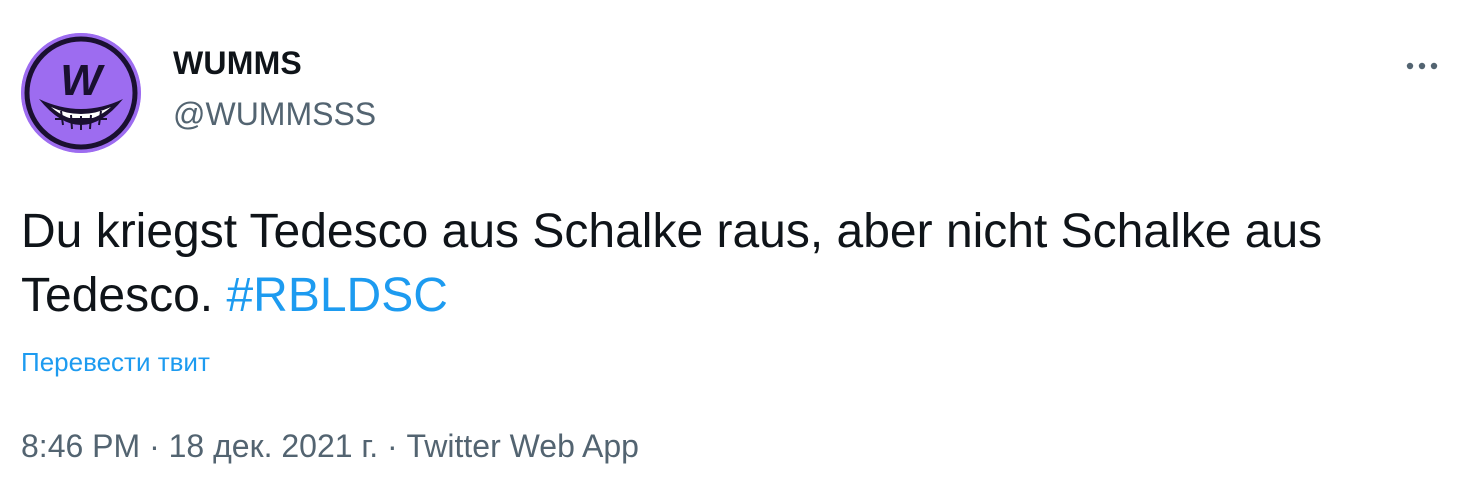 The height and width of the screenshot is (482, 1460). Describe the element at coordinates (115, 362) in the screenshot. I see `translate-tweet-link: Перевести твит` at that location.